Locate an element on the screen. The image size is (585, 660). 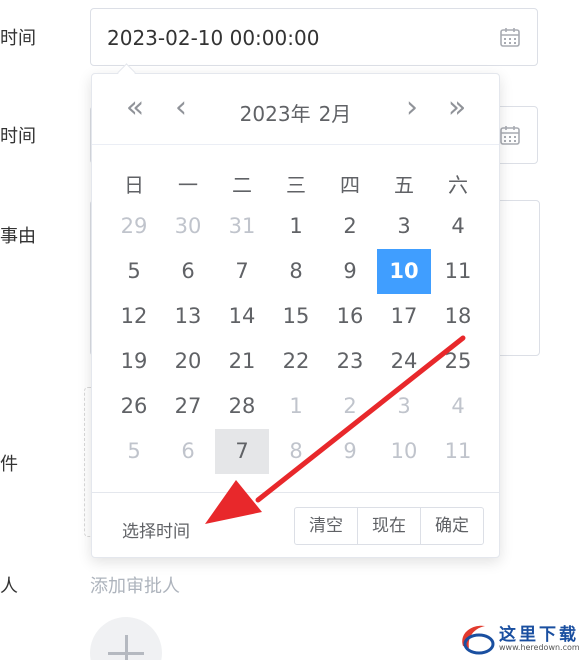
day-cell: 26 is located at coordinates (134, 406).